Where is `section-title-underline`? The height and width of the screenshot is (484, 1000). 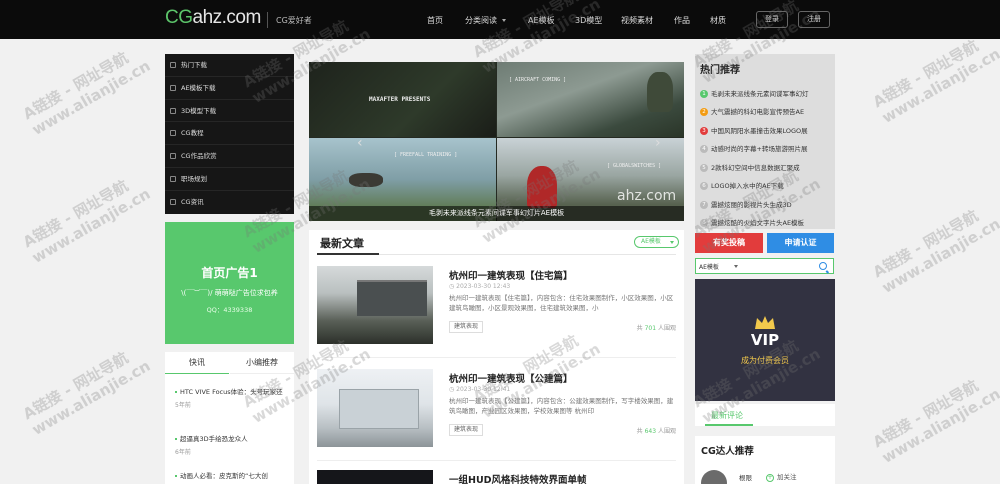
section-title-underline is located at coordinates (348, 254).